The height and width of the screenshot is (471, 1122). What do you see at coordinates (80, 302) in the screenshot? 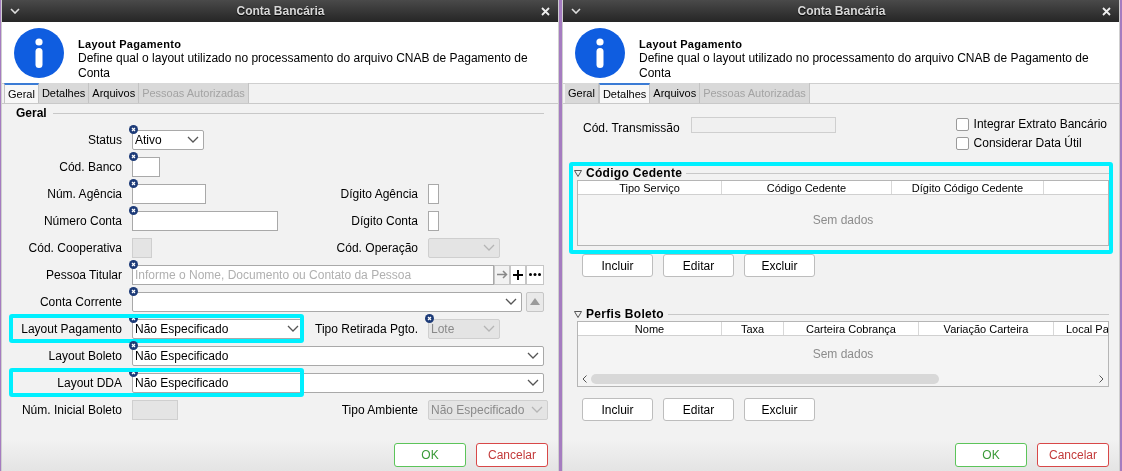
I see `field-label: Conta Corrente` at bounding box center [80, 302].